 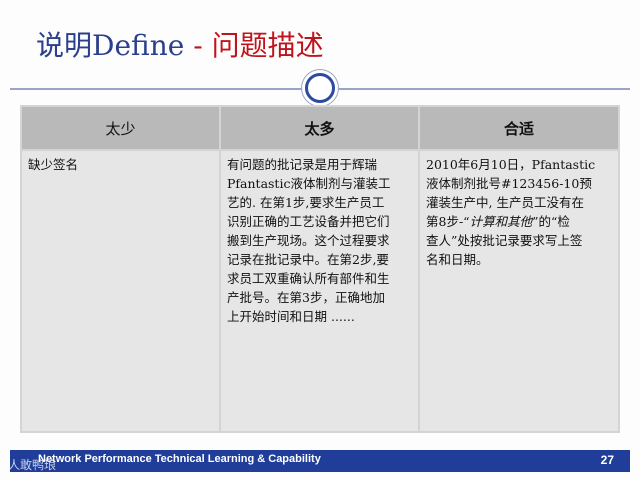 I want to click on header-appropriate: 合适, so click(x=519, y=128).